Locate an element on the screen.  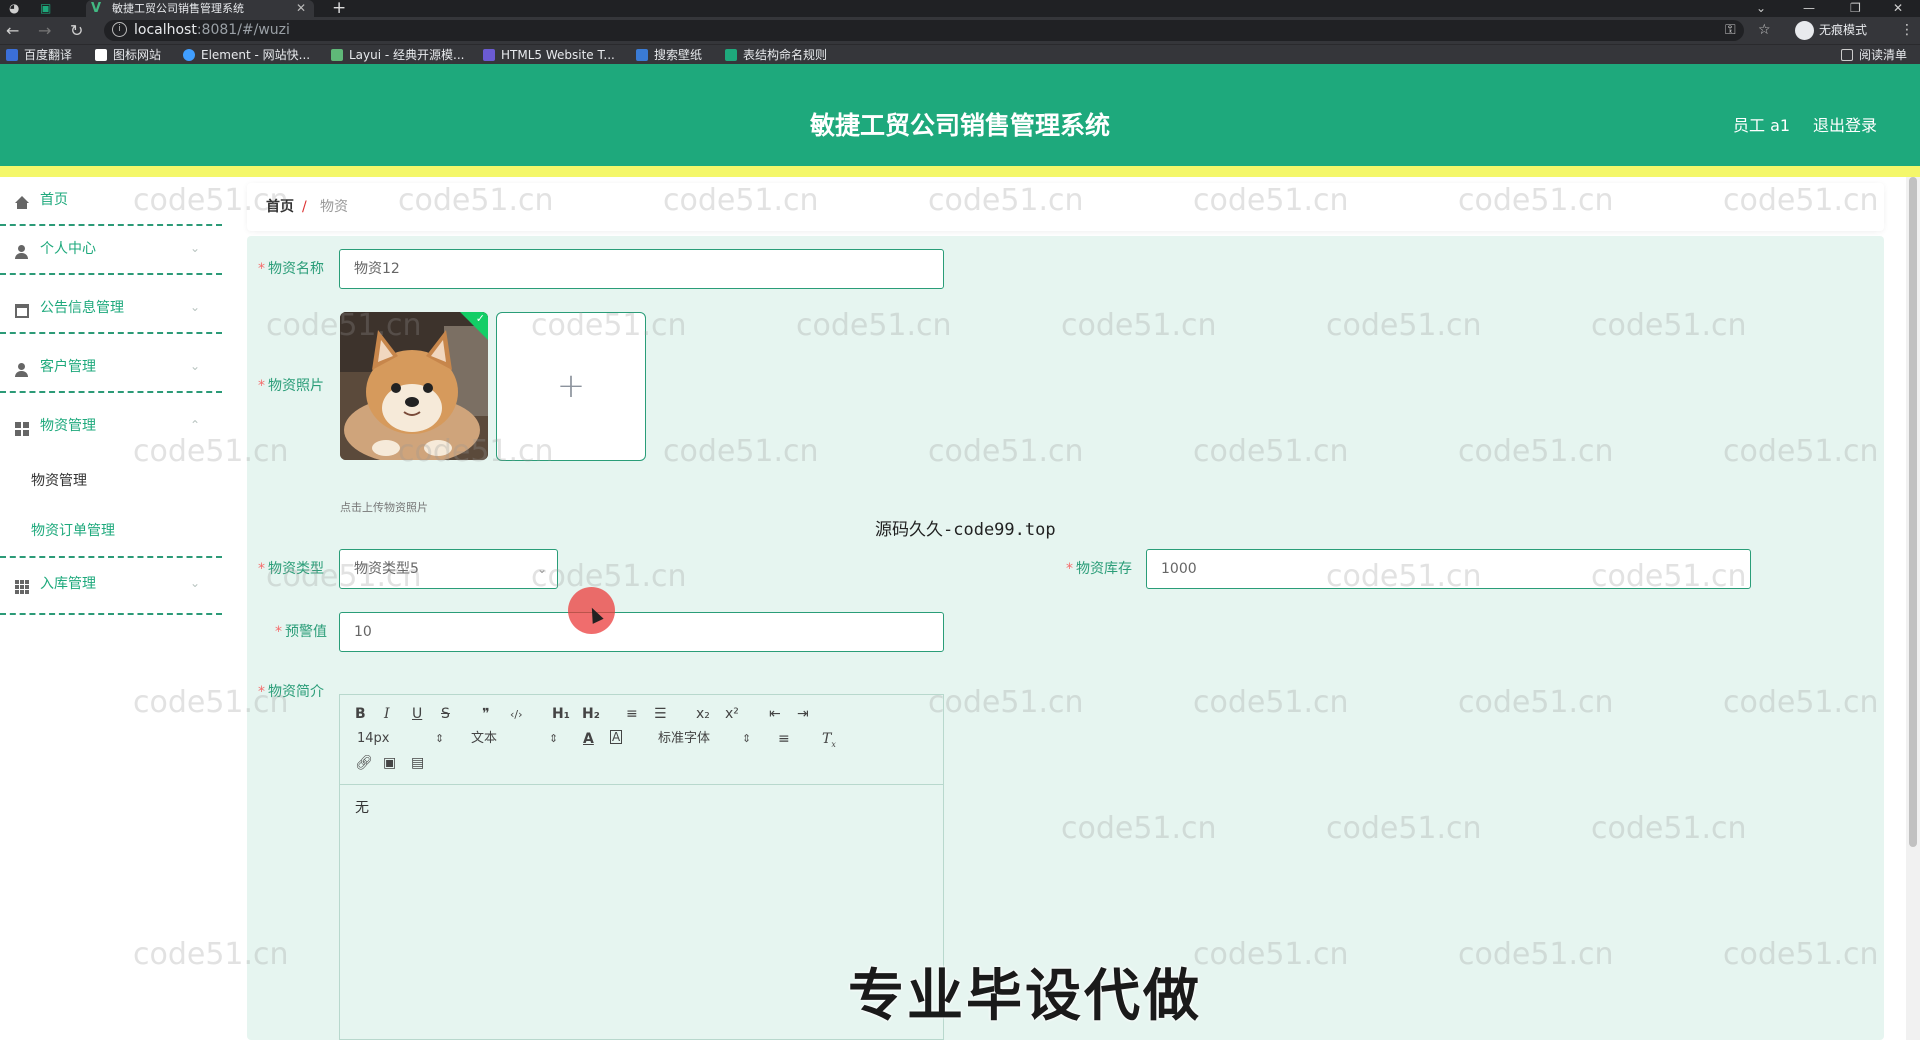
home-icon is located at coordinates (22, 202).